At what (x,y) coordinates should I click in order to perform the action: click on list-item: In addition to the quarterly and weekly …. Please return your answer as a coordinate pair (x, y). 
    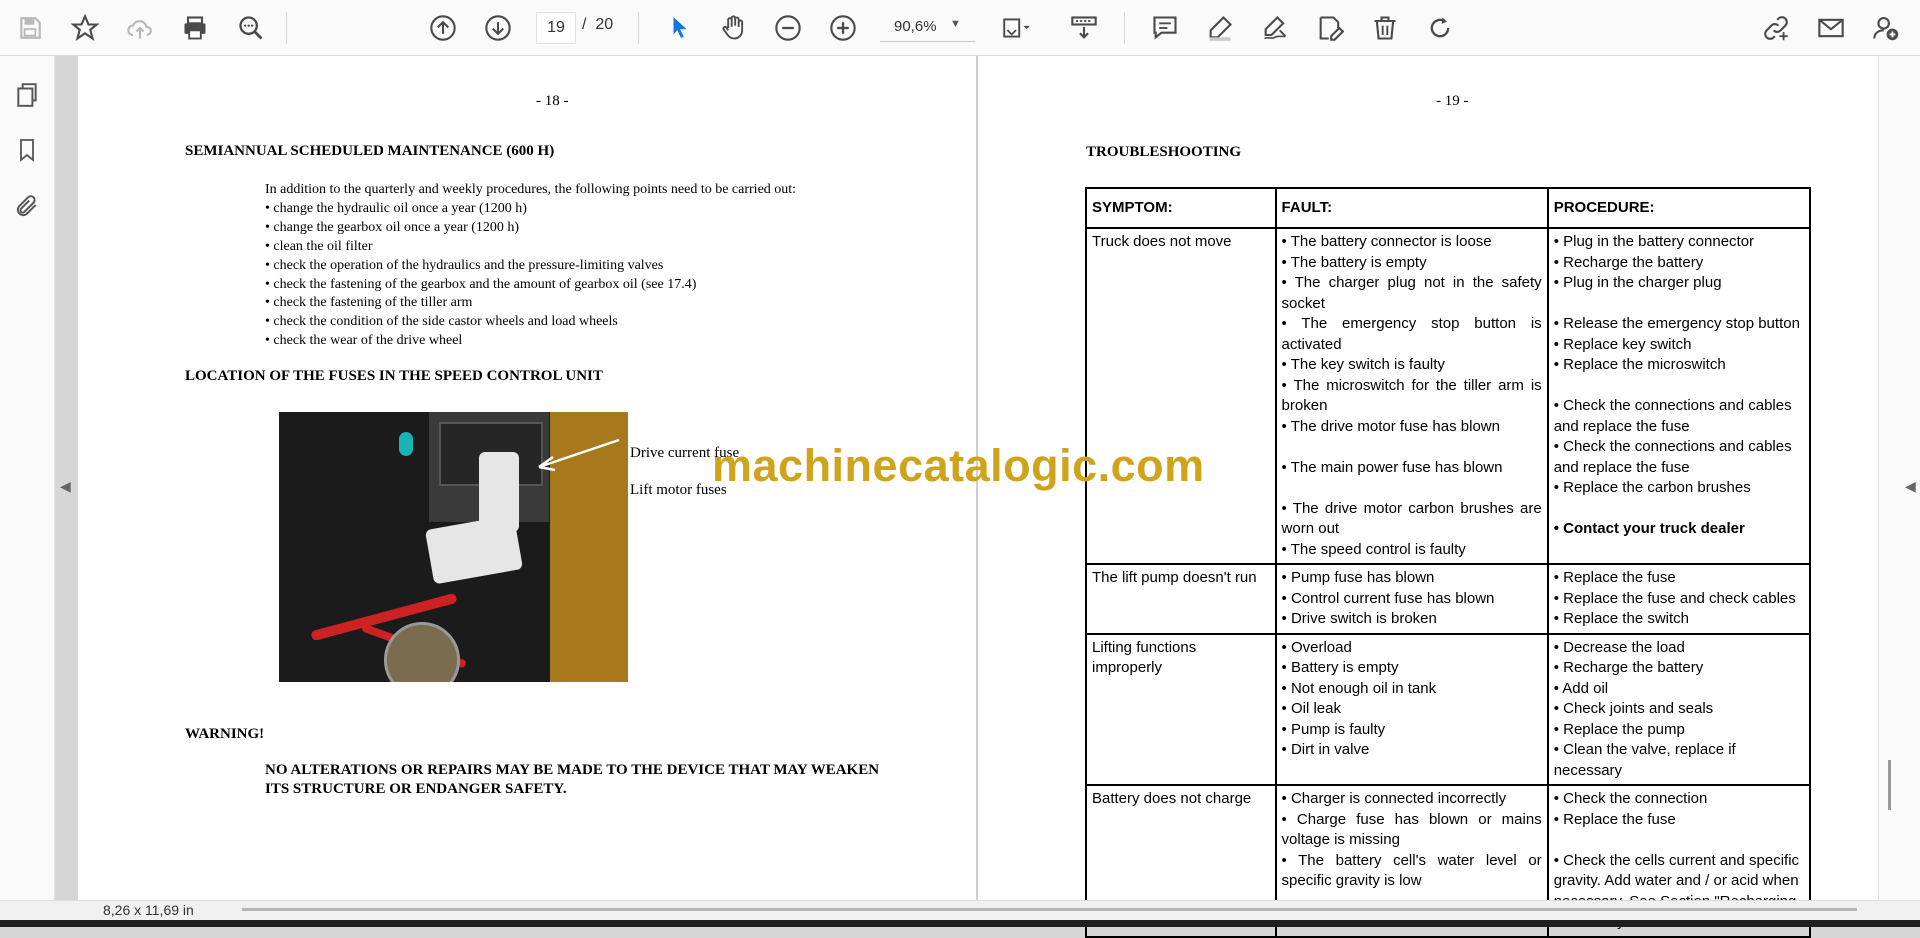
    Looking at the image, I should click on (531, 189).